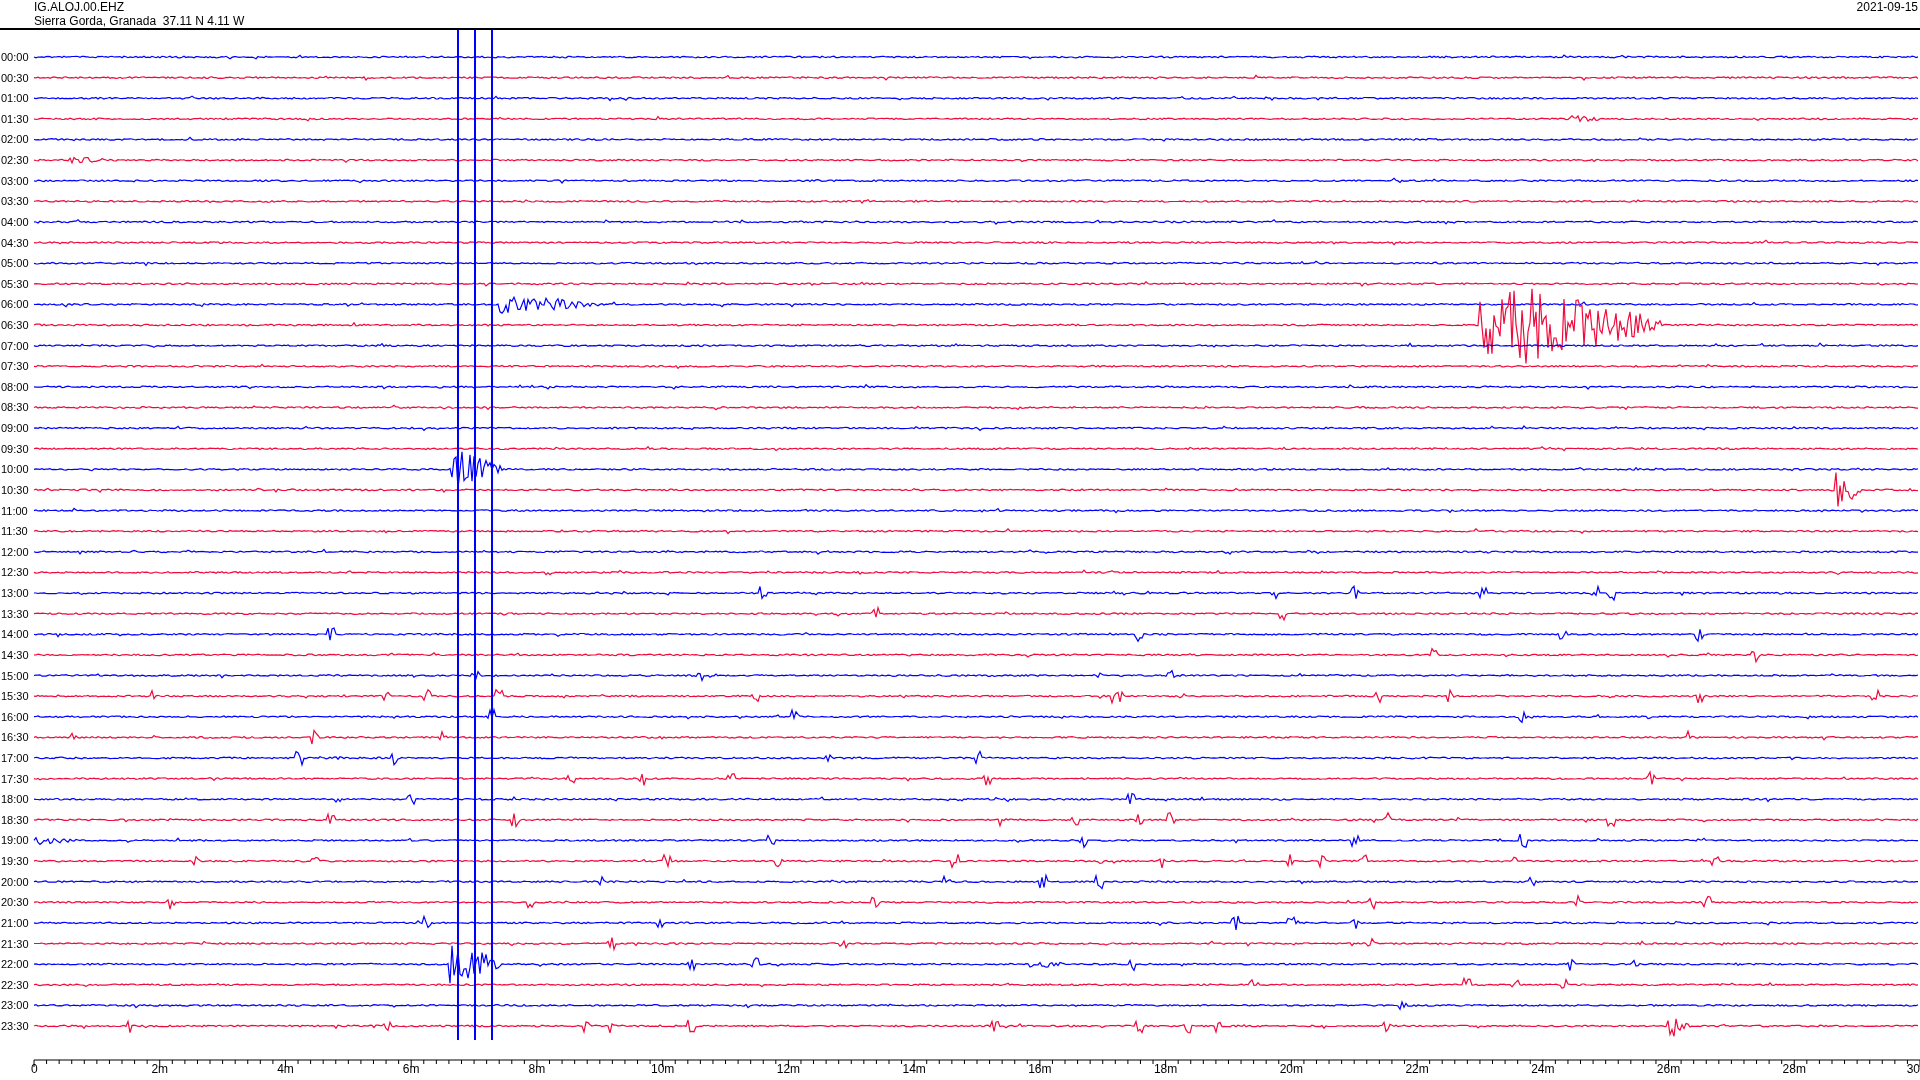 The height and width of the screenshot is (1080, 1920). Describe the element at coordinates (411, 1069) in the screenshot. I see `axis-label: 6m` at that location.